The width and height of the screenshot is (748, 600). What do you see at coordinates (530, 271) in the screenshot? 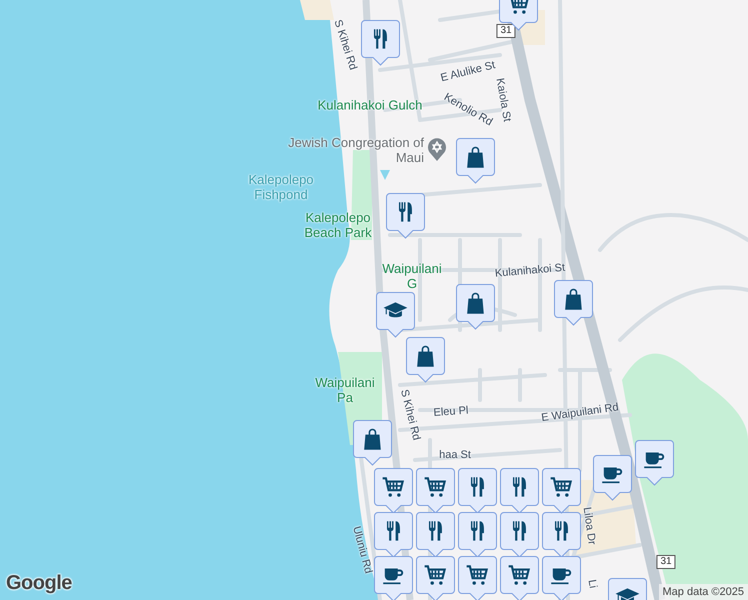
I see `street-label: Kulanihakoi St` at bounding box center [530, 271].